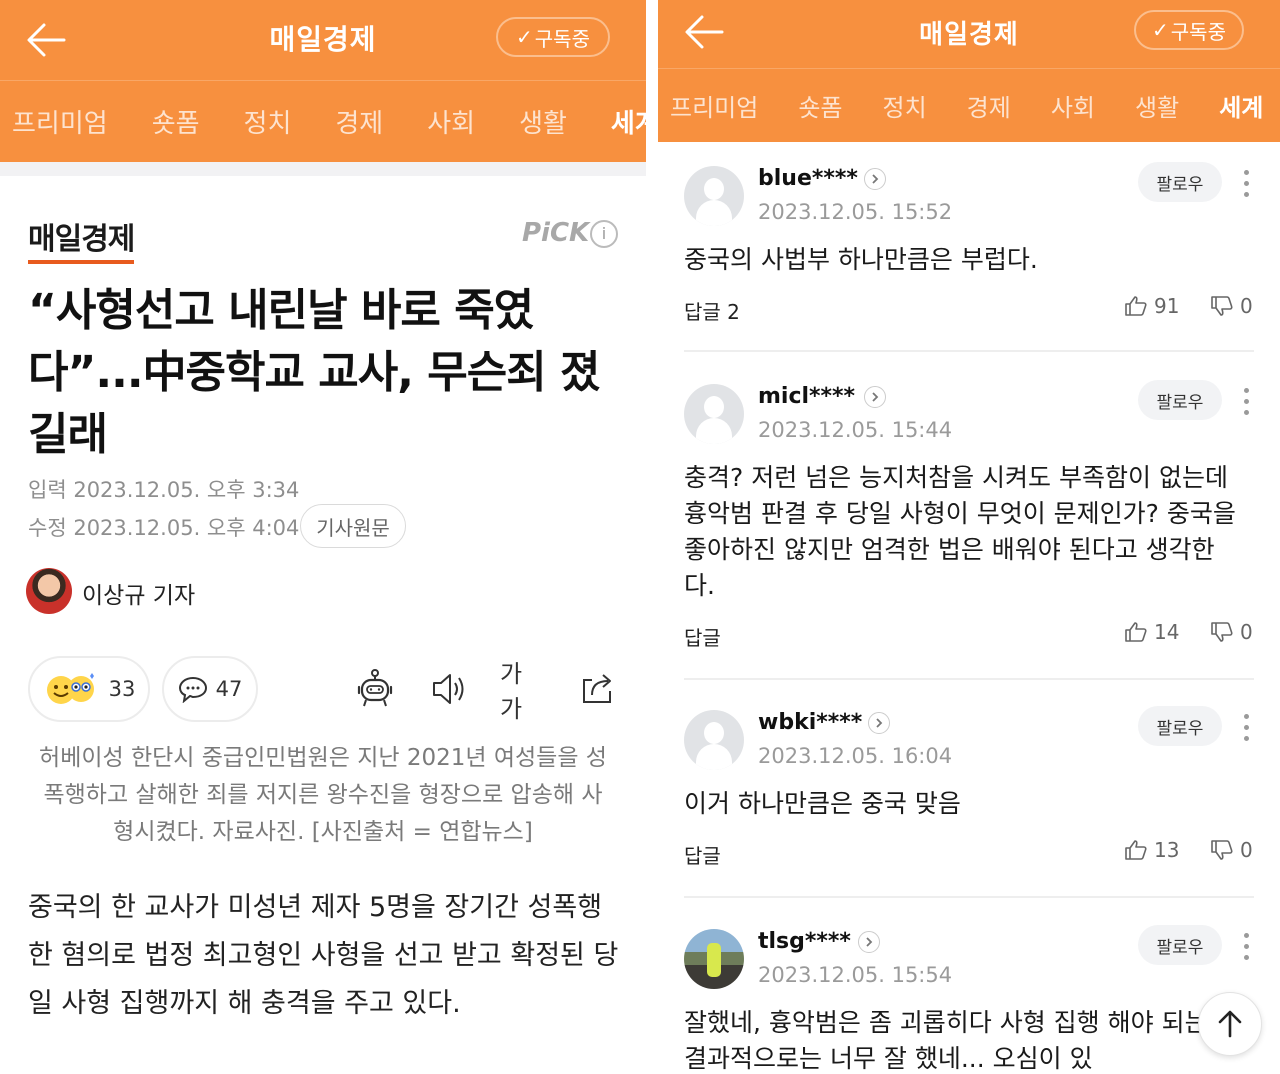  What do you see at coordinates (229, 689) in the screenshot?
I see `comment-count: 47` at bounding box center [229, 689].